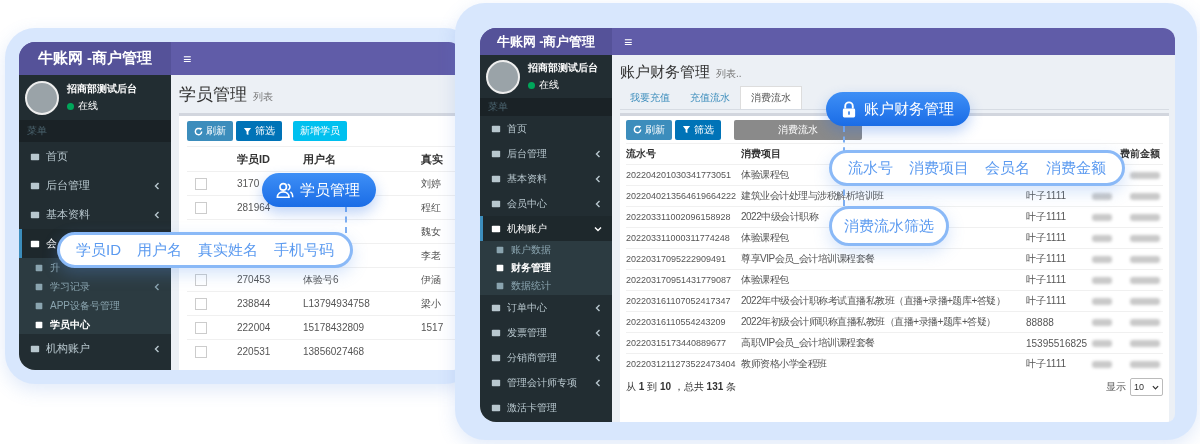 Image resolution: width=1200 pixels, height=444 pixels. What do you see at coordinates (546, 250) in the screenshot?
I see `sub-nav-item: 账户数据` at bounding box center [546, 250].